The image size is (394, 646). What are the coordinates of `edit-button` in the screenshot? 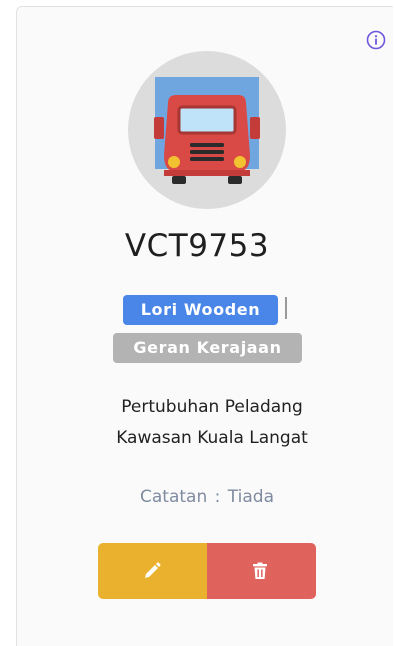 It's located at (152, 571).